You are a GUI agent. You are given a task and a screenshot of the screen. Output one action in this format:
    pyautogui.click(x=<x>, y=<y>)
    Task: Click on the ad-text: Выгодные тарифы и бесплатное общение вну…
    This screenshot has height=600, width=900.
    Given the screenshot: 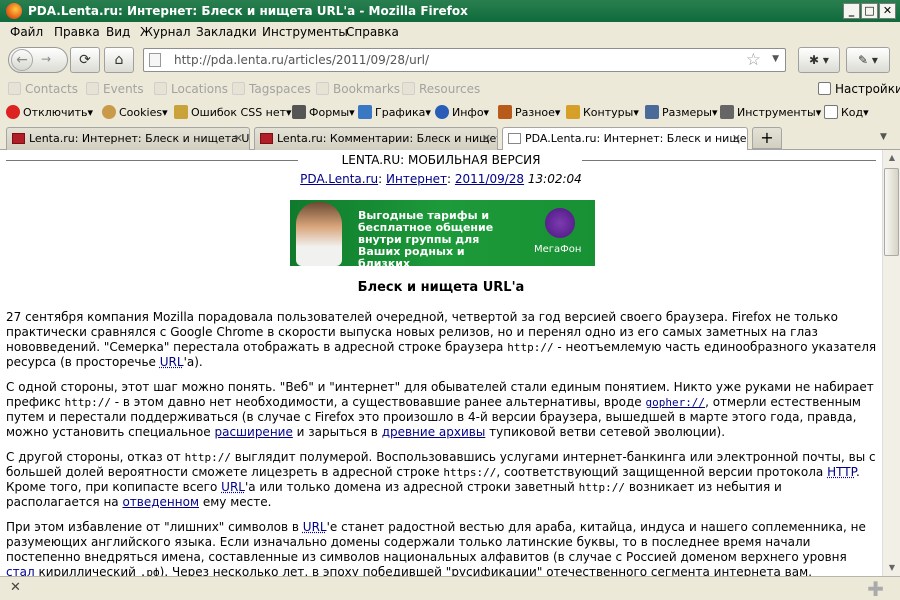 What is the action you would take?
    pyautogui.click(x=426, y=238)
    